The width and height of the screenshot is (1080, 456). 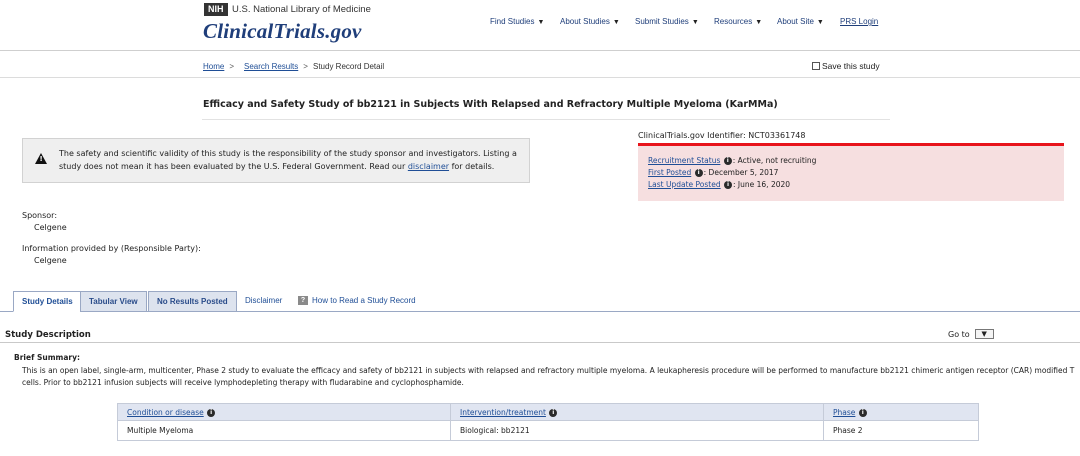 What do you see at coordinates (662, 21) in the screenshot?
I see `nav-label: Submit Studies` at bounding box center [662, 21].